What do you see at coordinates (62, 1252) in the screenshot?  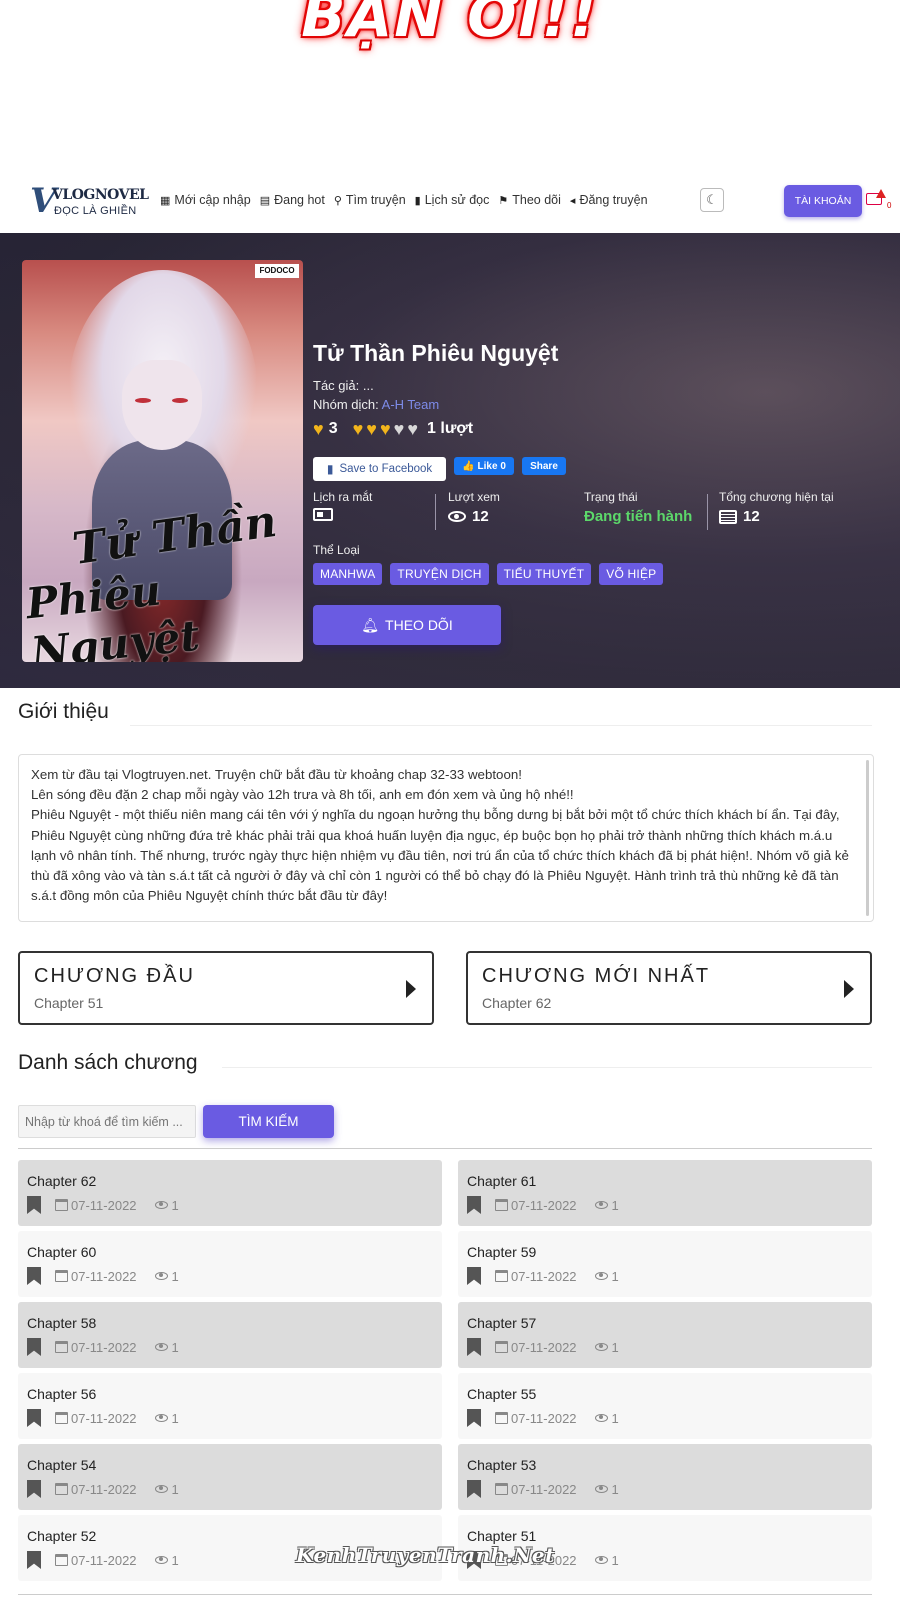 I see `chapter-name: Chapter 60` at bounding box center [62, 1252].